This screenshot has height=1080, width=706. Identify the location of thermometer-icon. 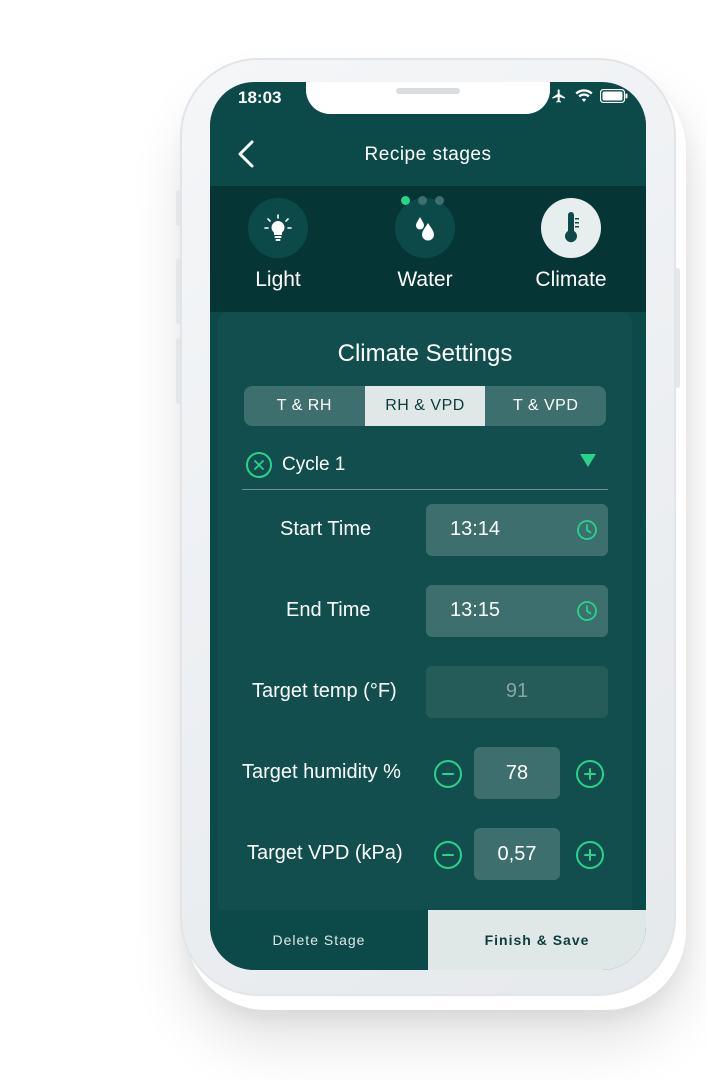
(572, 227).